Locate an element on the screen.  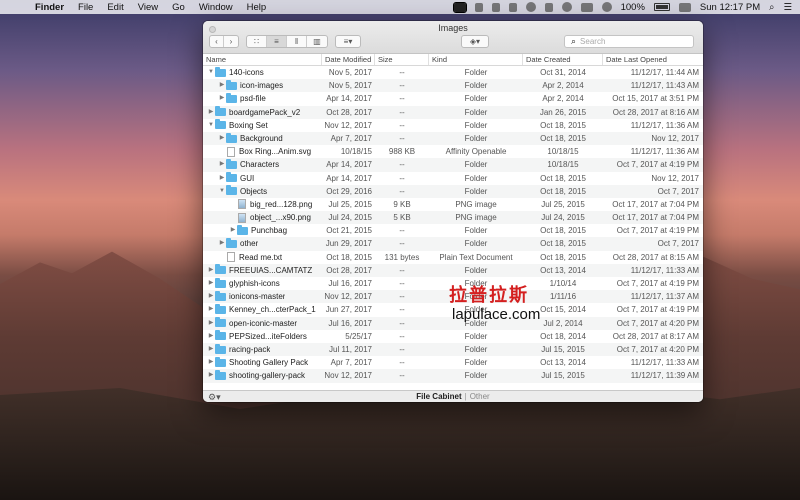
battery-icon is located at coordinates (661, 7).